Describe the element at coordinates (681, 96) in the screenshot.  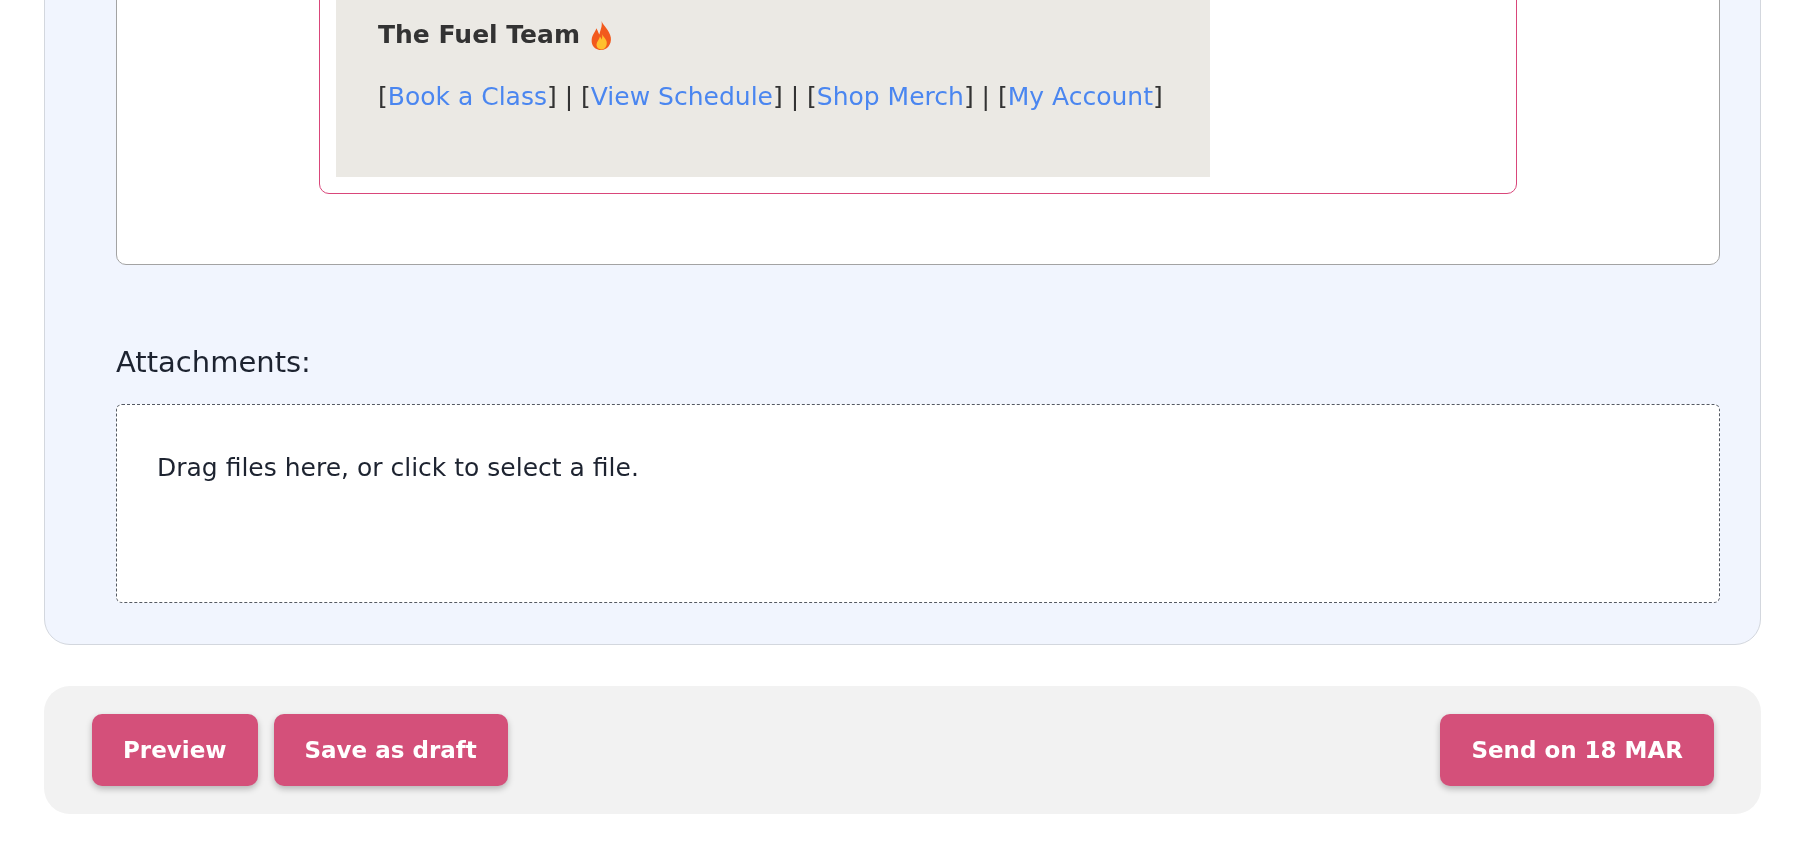
I see `link: View Schedule` at that location.